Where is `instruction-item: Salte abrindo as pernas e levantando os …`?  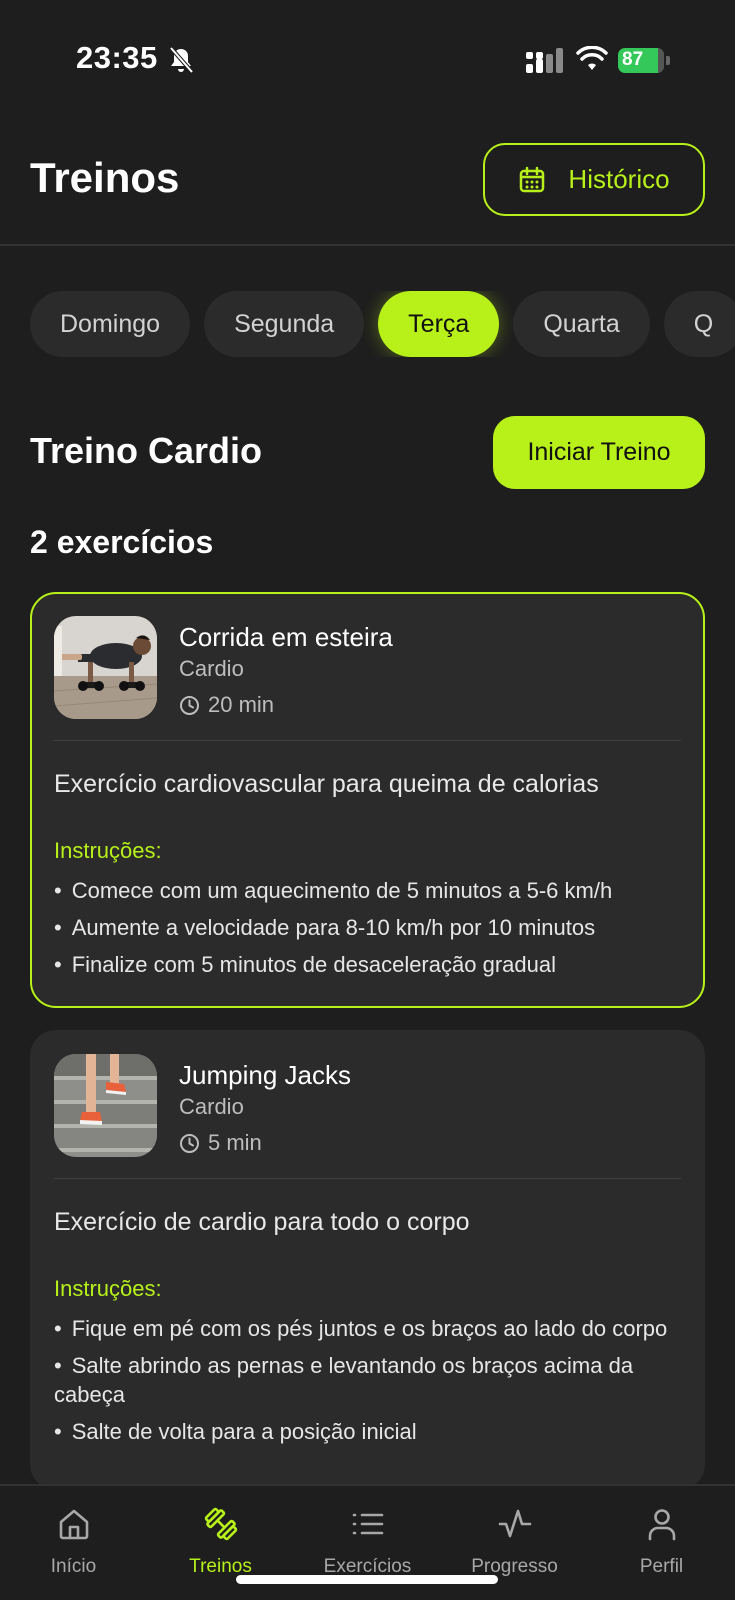
instruction-item: Salte abrindo as pernas e levantando os … is located at coordinates (369, 1380).